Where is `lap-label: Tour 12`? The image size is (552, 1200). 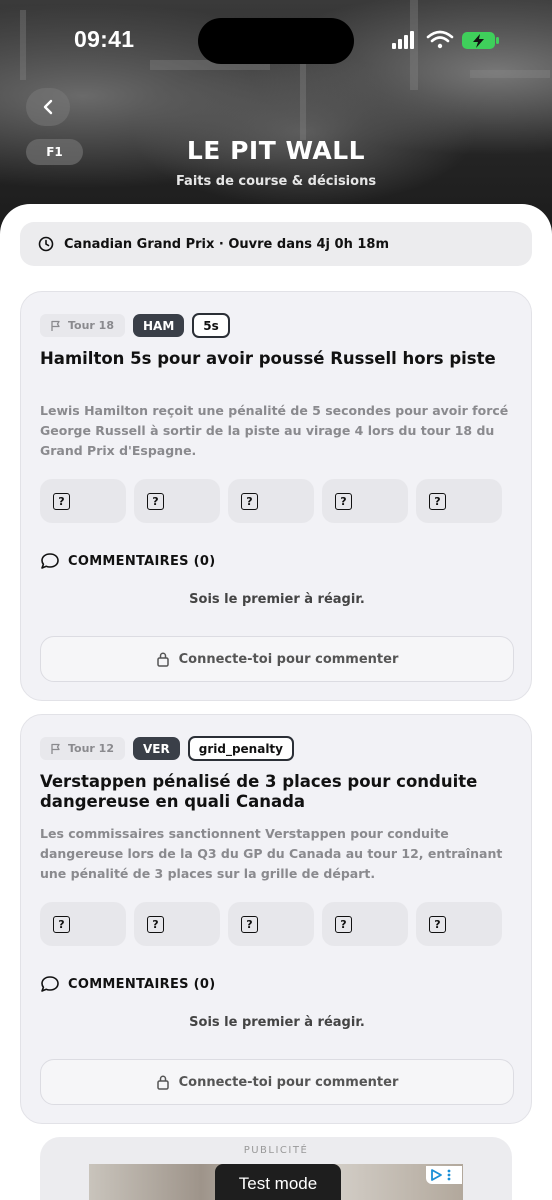 lap-label: Tour 12 is located at coordinates (91, 748).